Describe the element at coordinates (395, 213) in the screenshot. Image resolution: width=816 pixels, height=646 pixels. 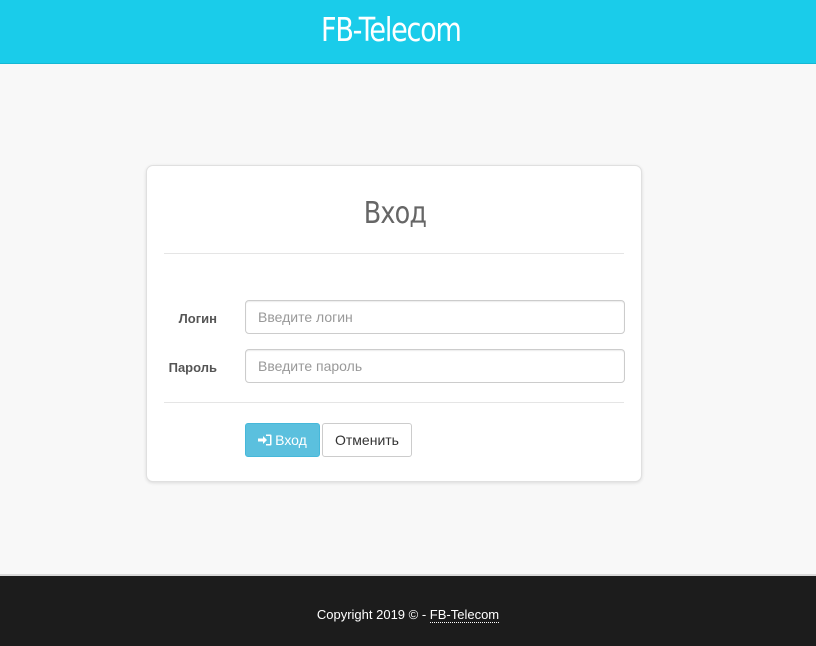
I see `login-title: Вход` at that location.